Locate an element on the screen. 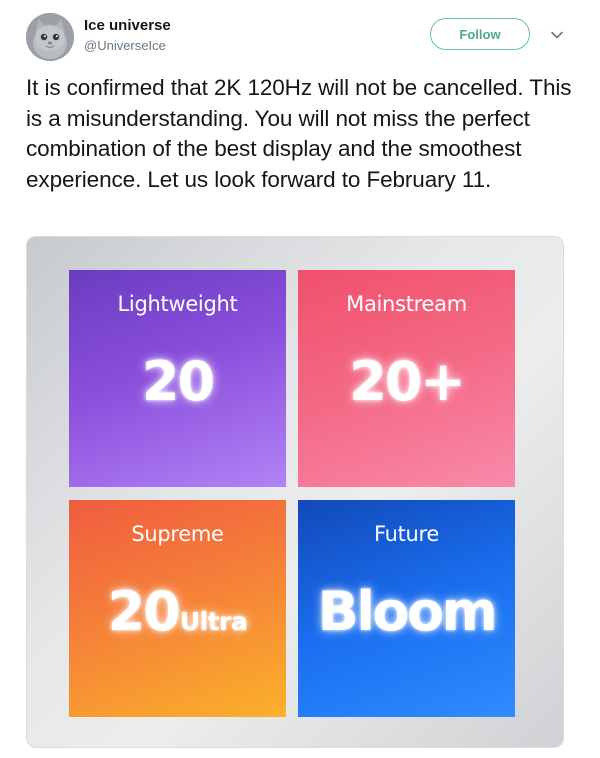  tile-supreme: Supreme 20Ultra is located at coordinates (177, 608).